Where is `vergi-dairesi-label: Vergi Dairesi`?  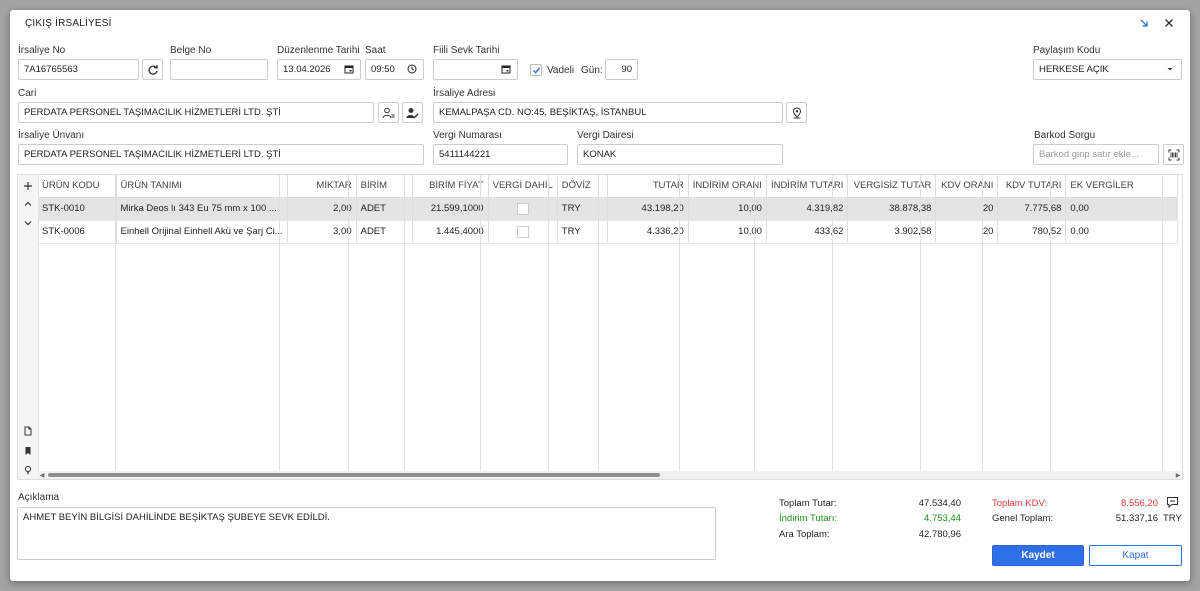
vergi-dairesi-label: Vergi Dairesi is located at coordinates (605, 135).